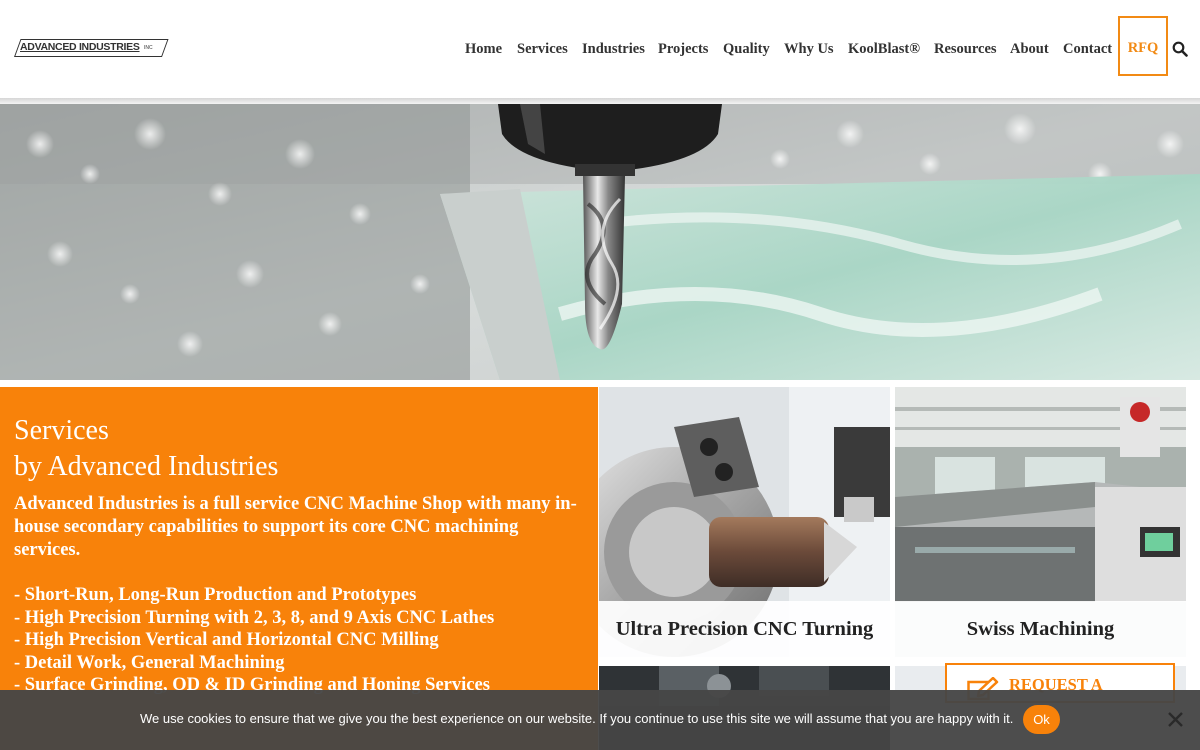  What do you see at coordinates (146, 466) in the screenshot?
I see `services-title-line2: by Advanced Industries` at bounding box center [146, 466].